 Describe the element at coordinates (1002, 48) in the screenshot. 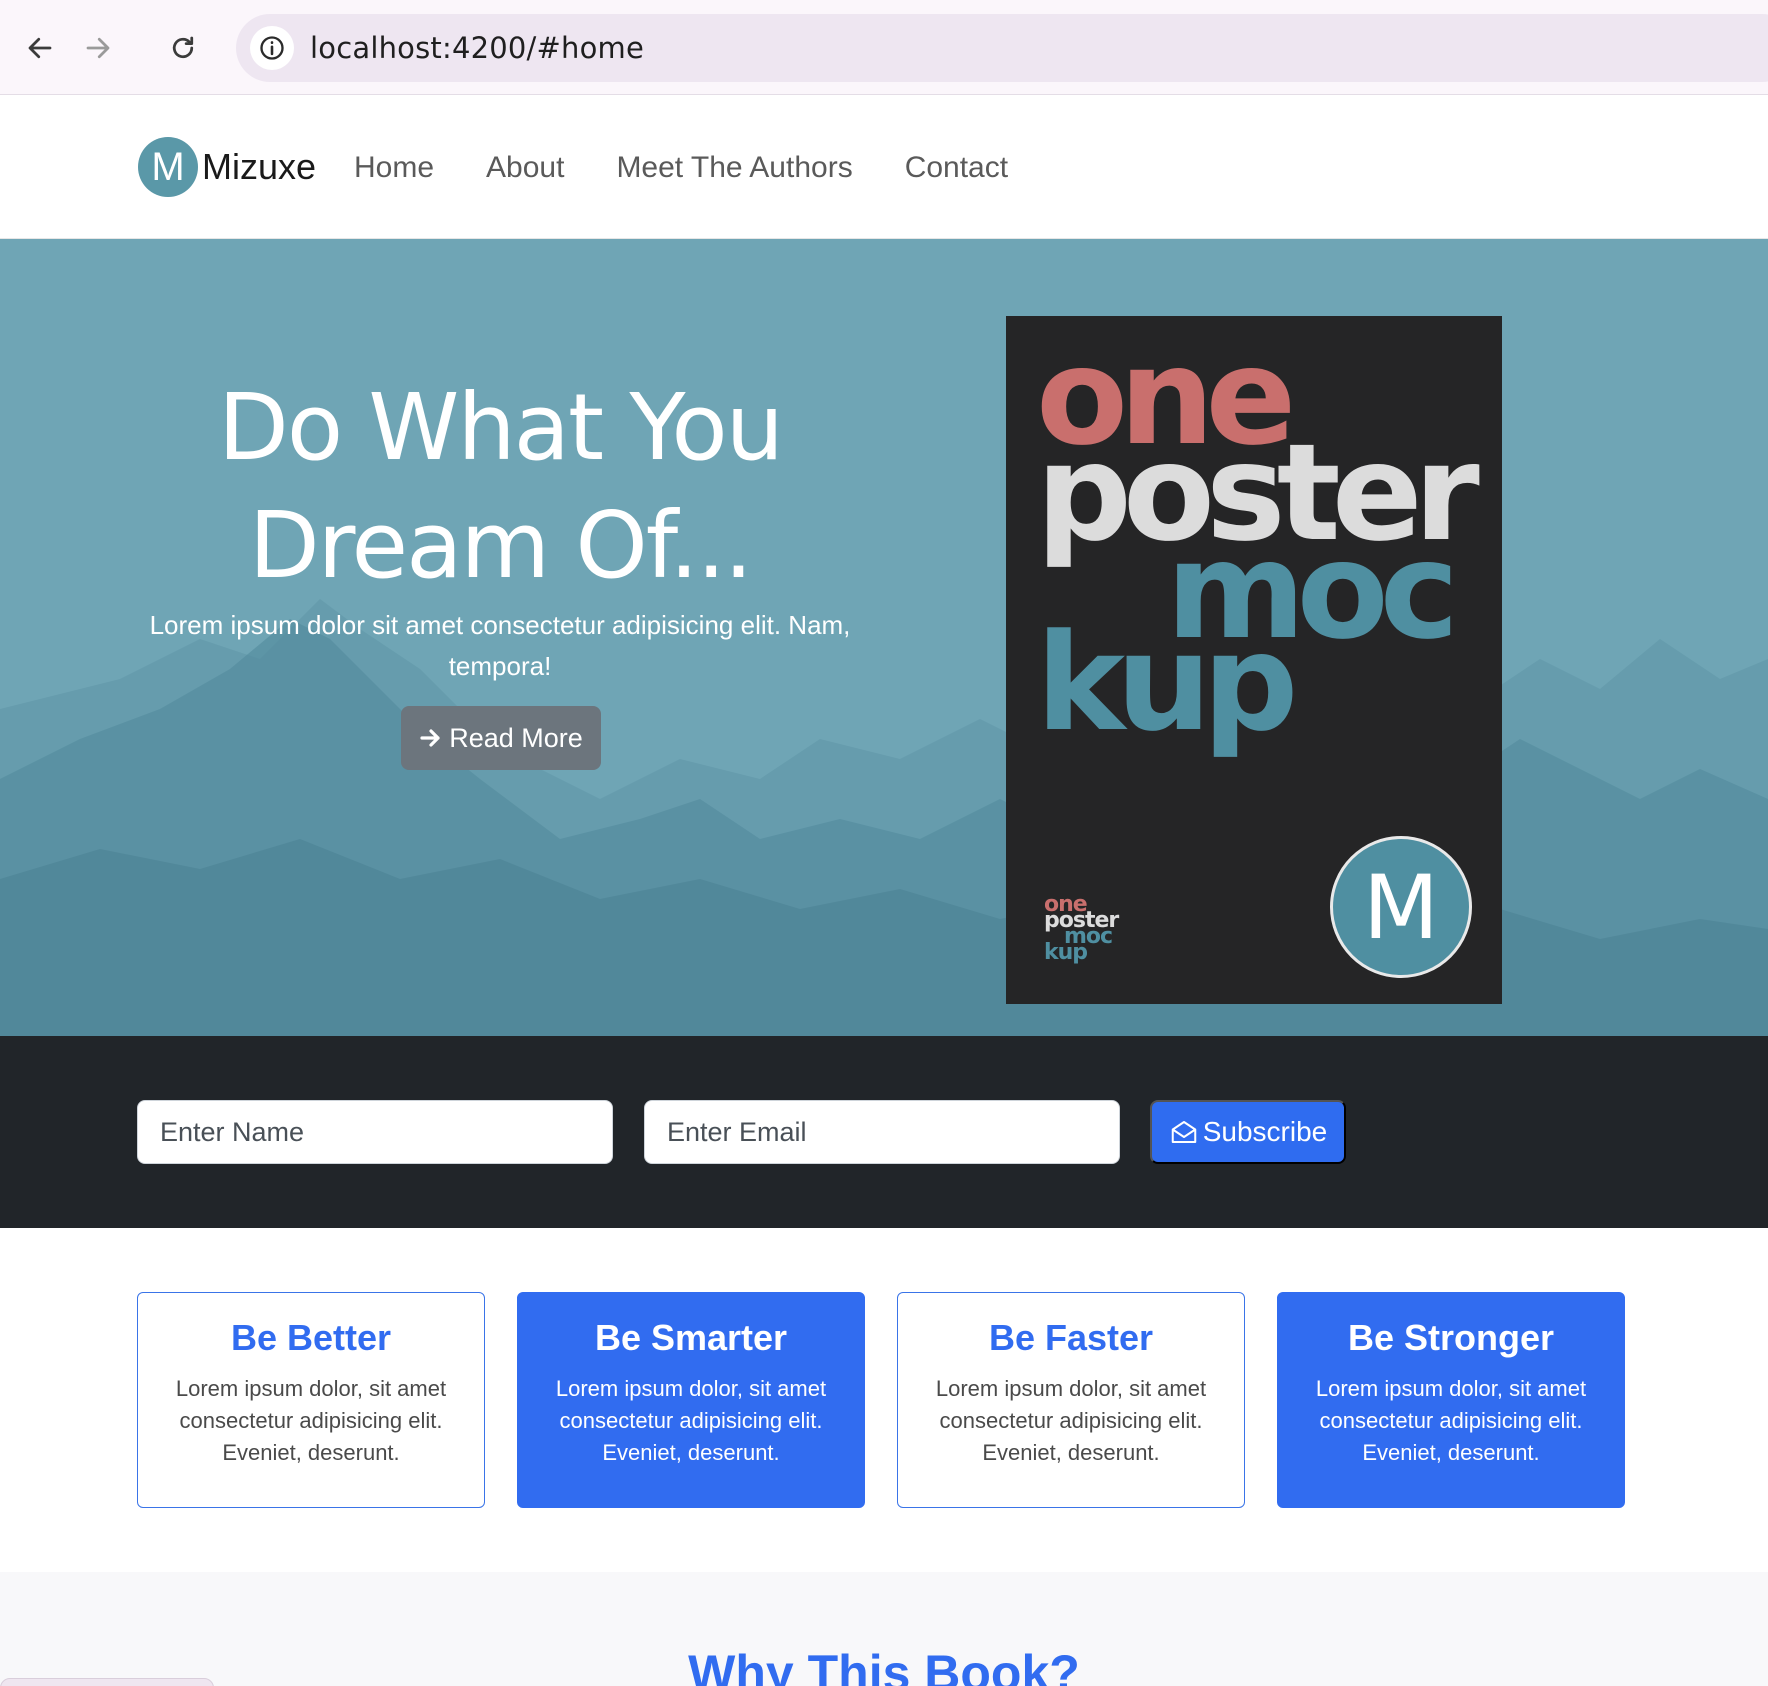

I see `address-bar: localhost:4200/#home` at that location.